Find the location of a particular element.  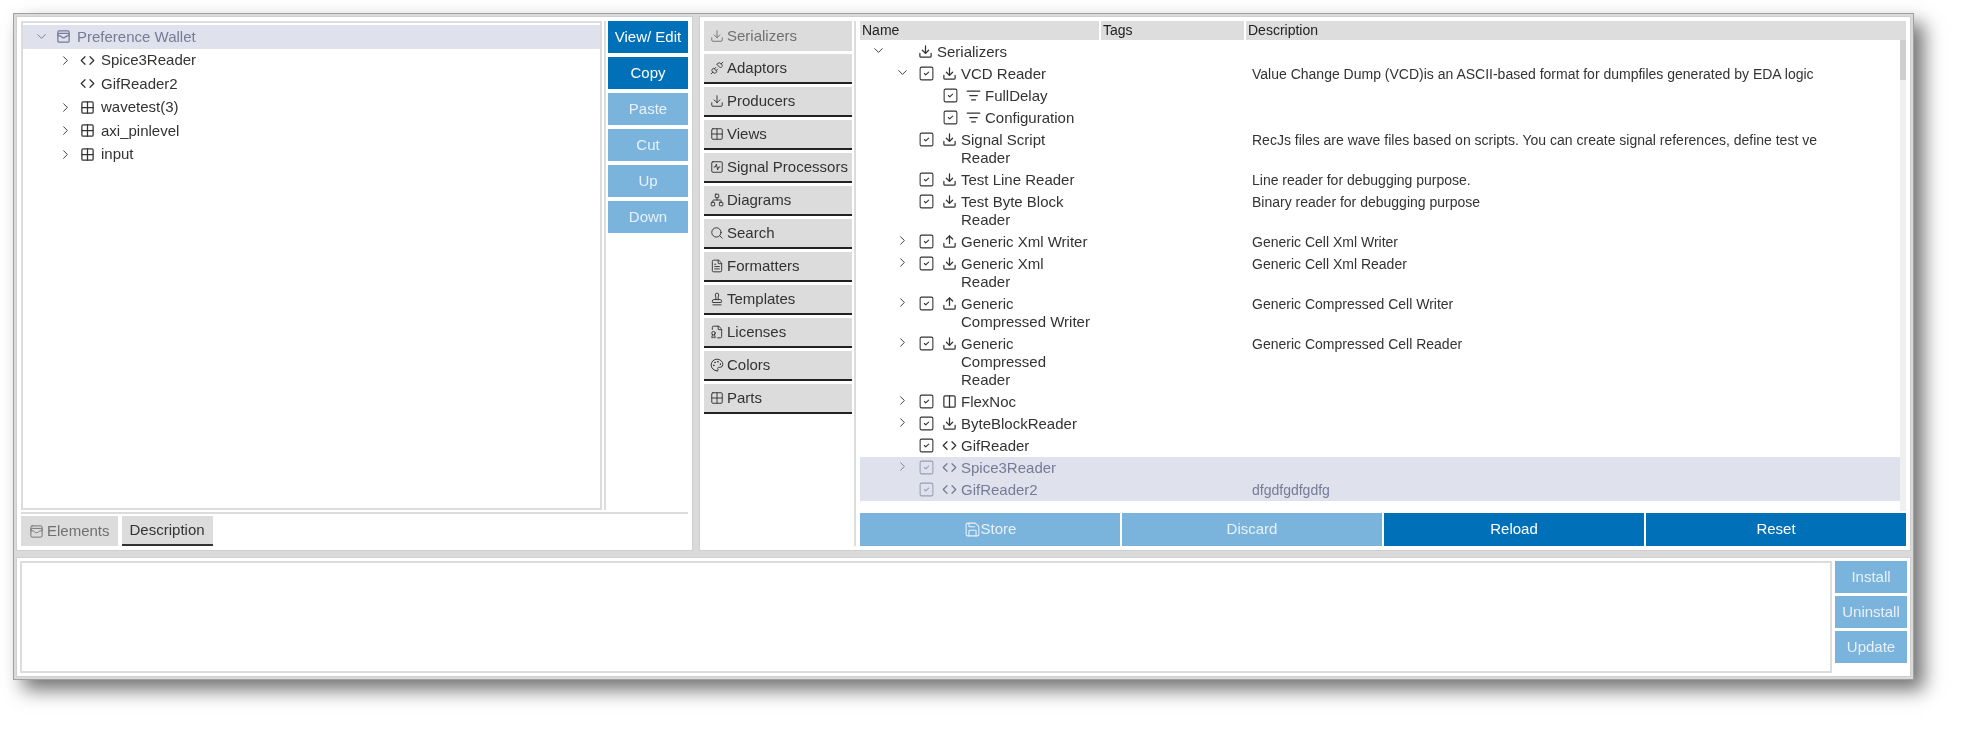

tree-row: Generic Compressed Reader Generic Compressed Cell Reader is located at coordinates (1380, 362).